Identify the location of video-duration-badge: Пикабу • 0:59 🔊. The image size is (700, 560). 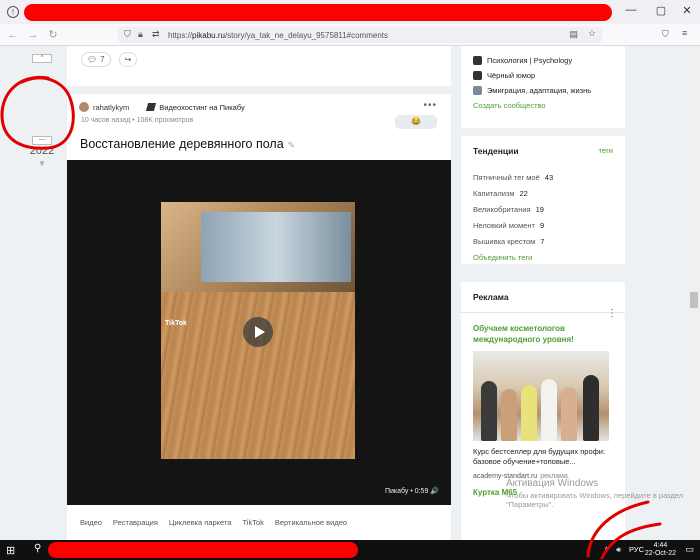
(411, 491).